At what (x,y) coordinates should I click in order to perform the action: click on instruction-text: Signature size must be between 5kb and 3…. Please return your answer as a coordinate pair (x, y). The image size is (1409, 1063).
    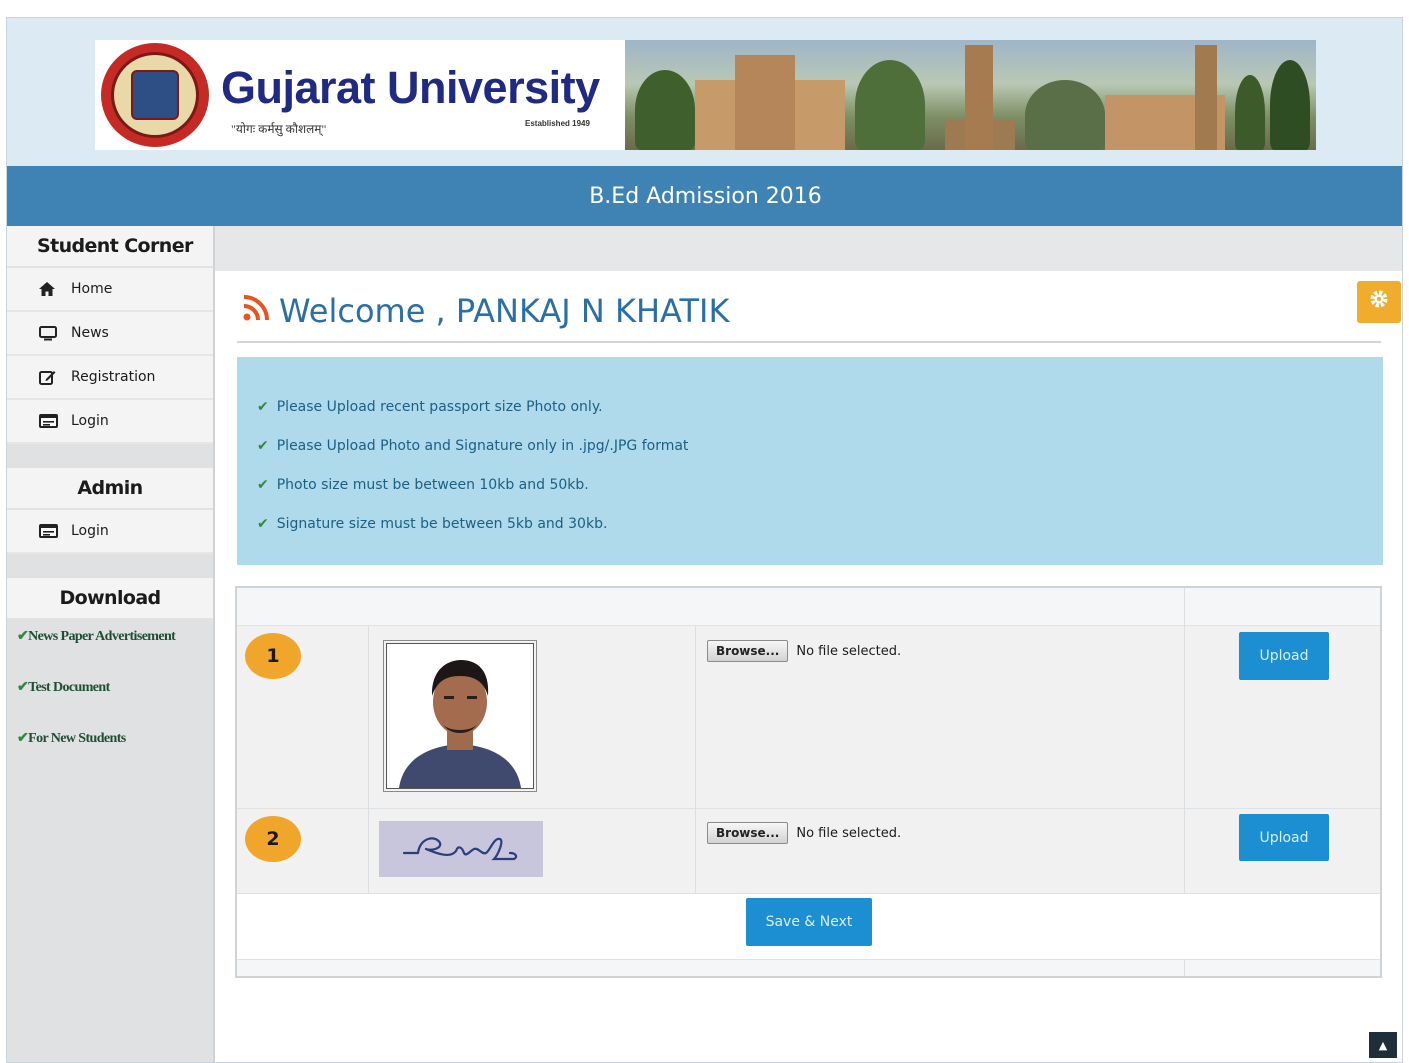
    Looking at the image, I should click on (442, 523).